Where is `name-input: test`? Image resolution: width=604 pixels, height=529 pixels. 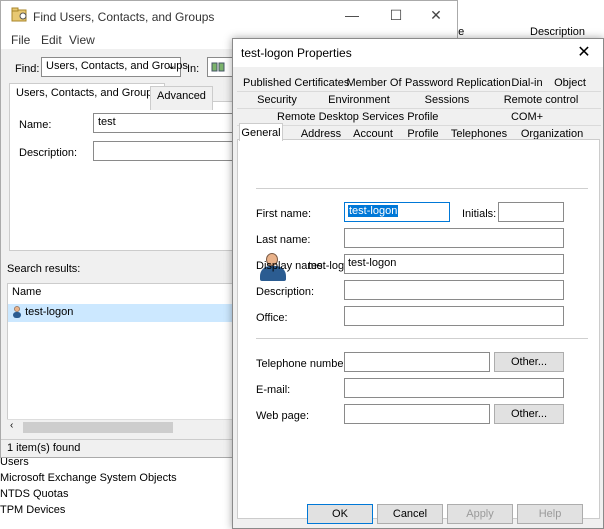 name-input: test is located at coordinates (168, 123).